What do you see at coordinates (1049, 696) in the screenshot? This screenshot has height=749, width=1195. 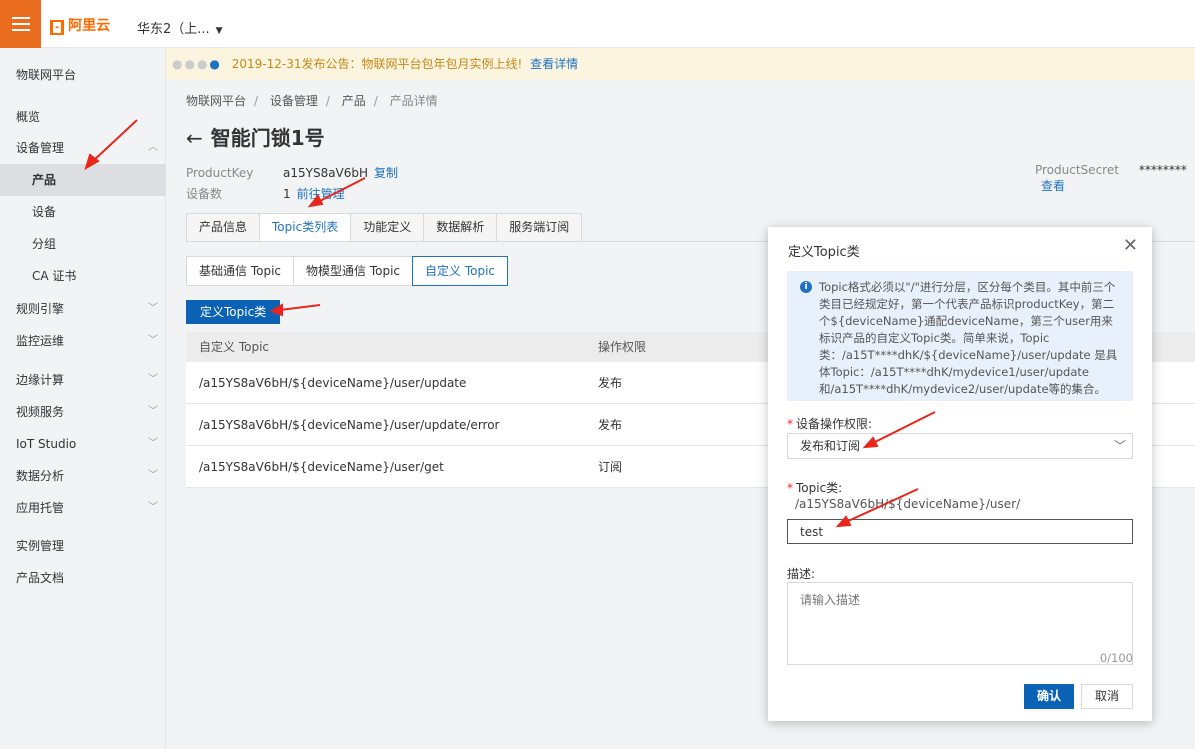 I see `confirm-button: 确认` at bounding box center [1049, 696].